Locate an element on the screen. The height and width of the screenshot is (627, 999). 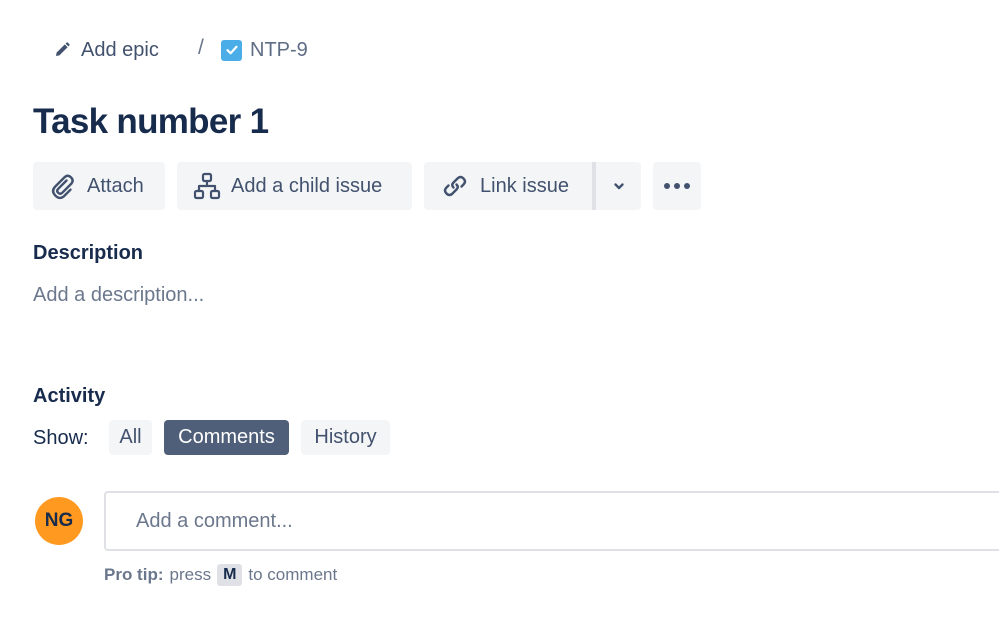
add-child-issue-label: Add a child issue is located at coordinates (307, 185).